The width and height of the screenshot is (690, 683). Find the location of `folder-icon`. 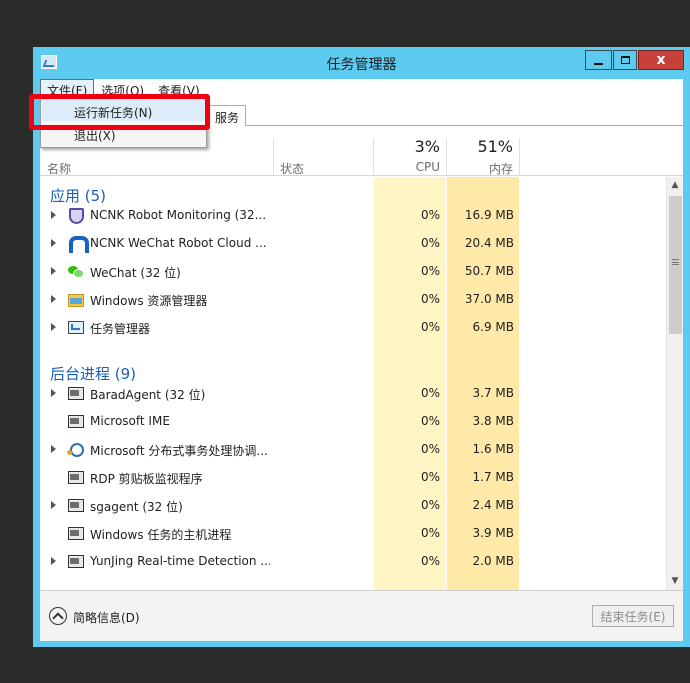

folder-icon is located at coordinates (75, 299).